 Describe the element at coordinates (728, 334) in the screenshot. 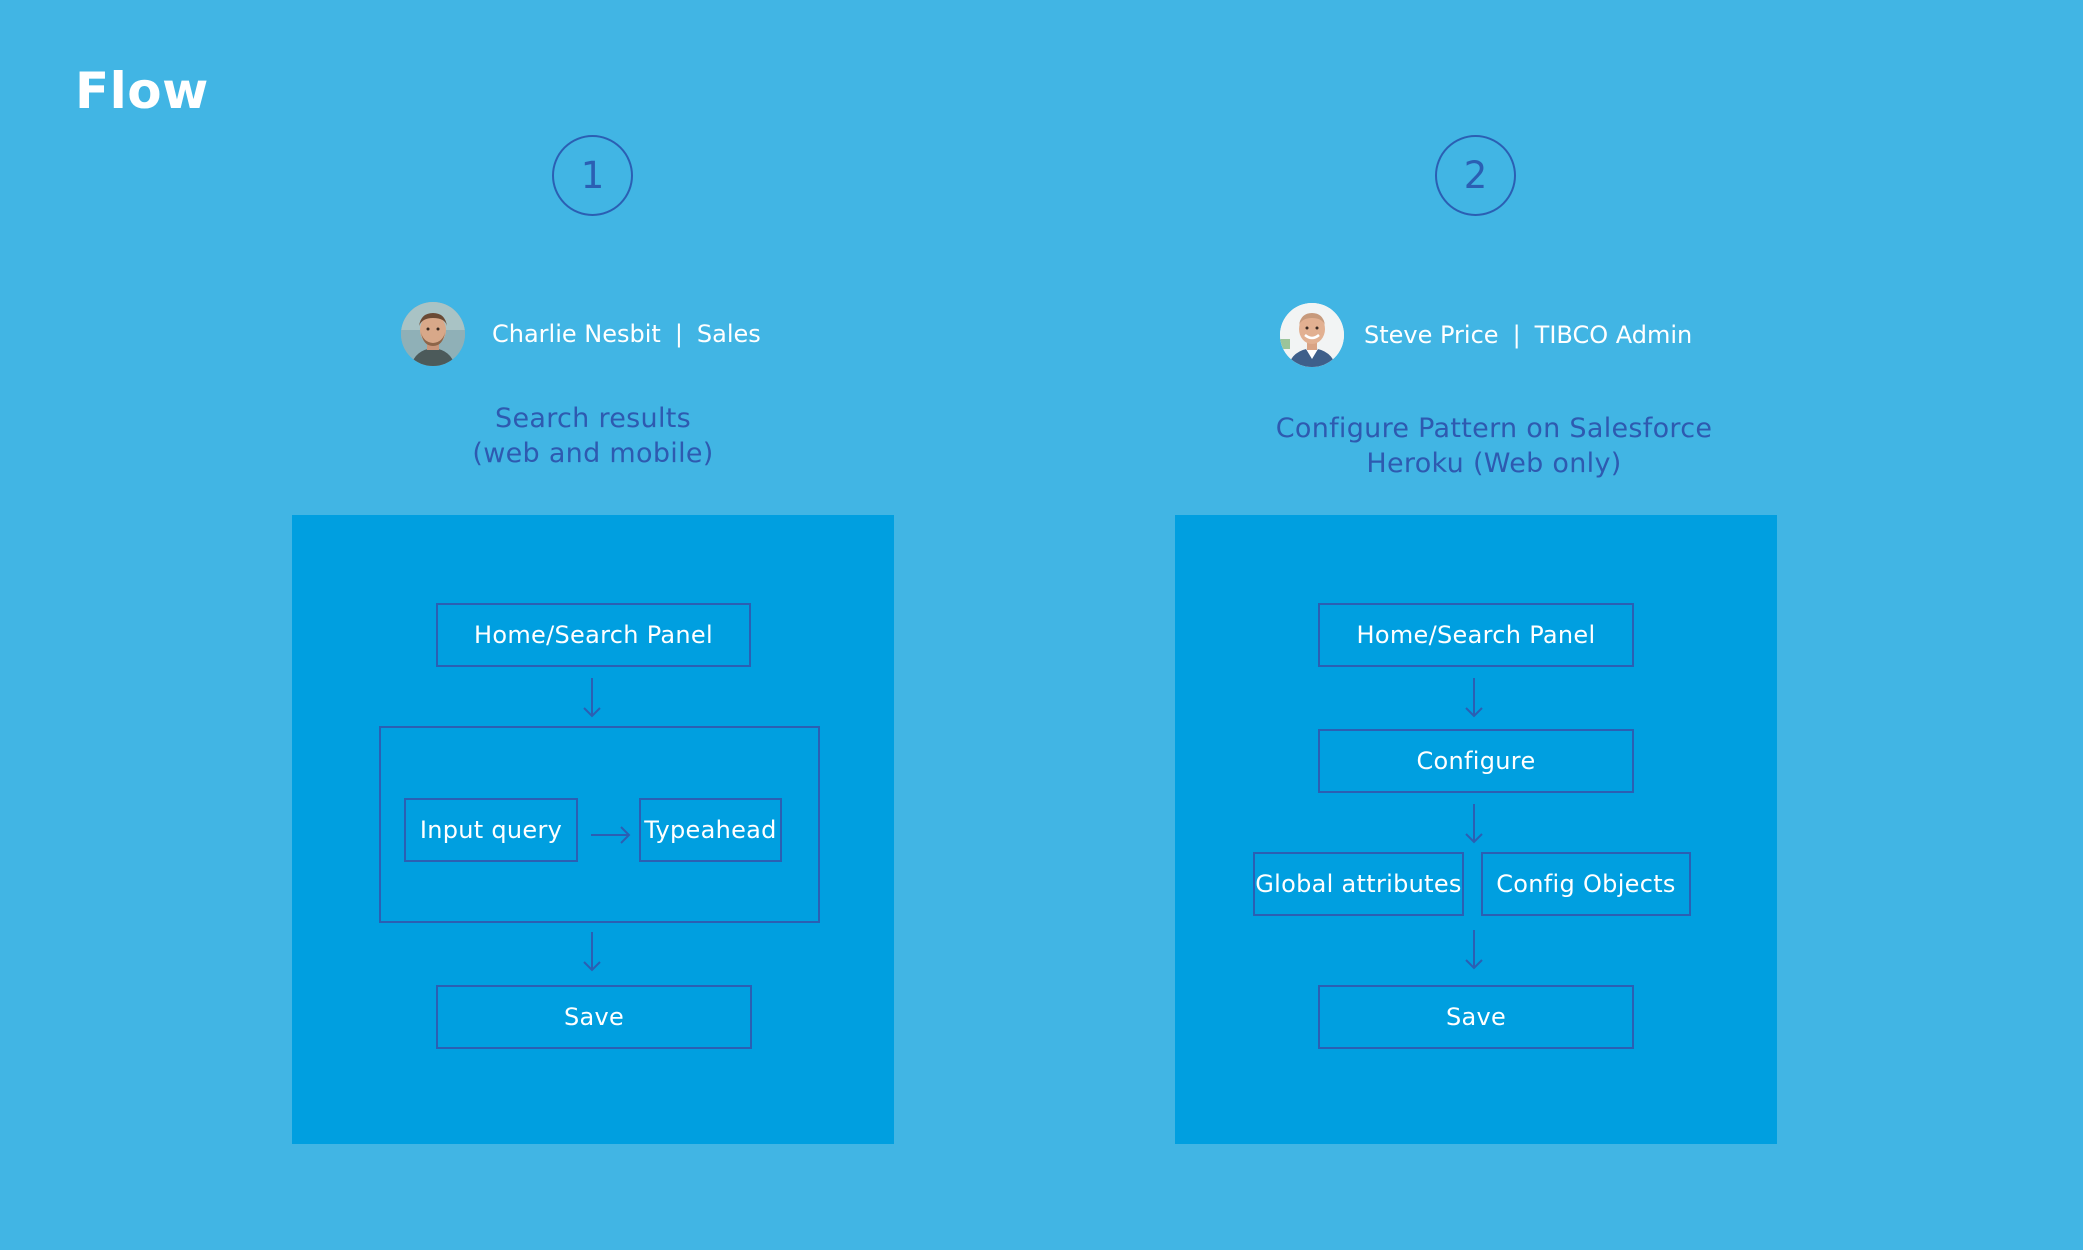

I see `persona-role: Sales` at that location.